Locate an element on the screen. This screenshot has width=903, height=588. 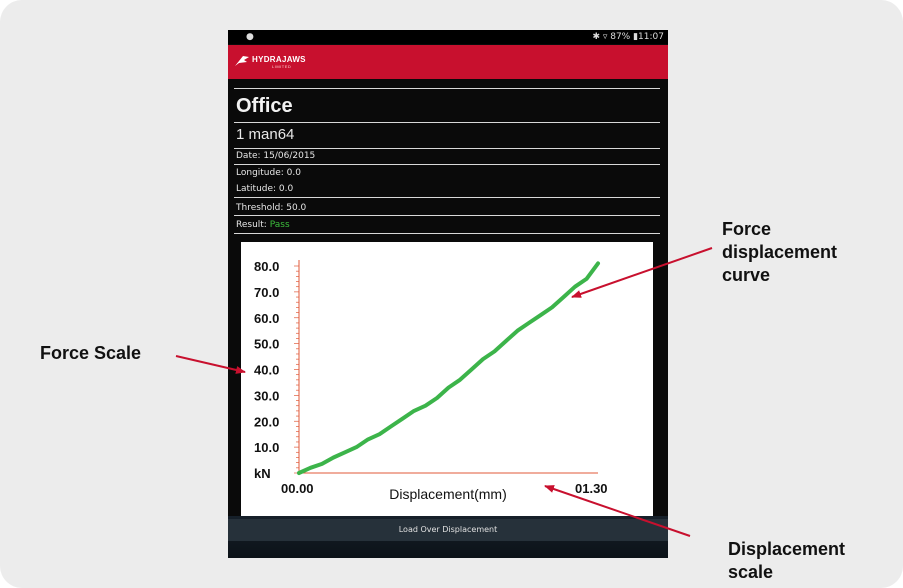
result-value: Pass is located at coordinates (279, 225).